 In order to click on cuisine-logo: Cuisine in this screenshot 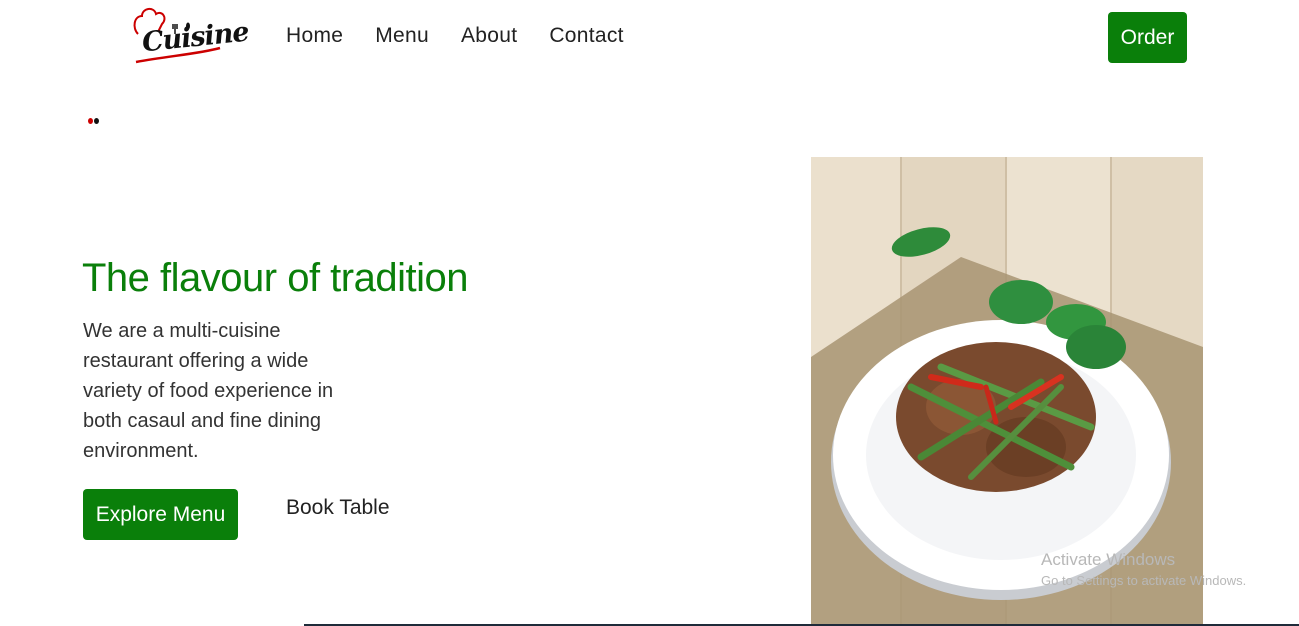, I will do `click(189, 37)`.